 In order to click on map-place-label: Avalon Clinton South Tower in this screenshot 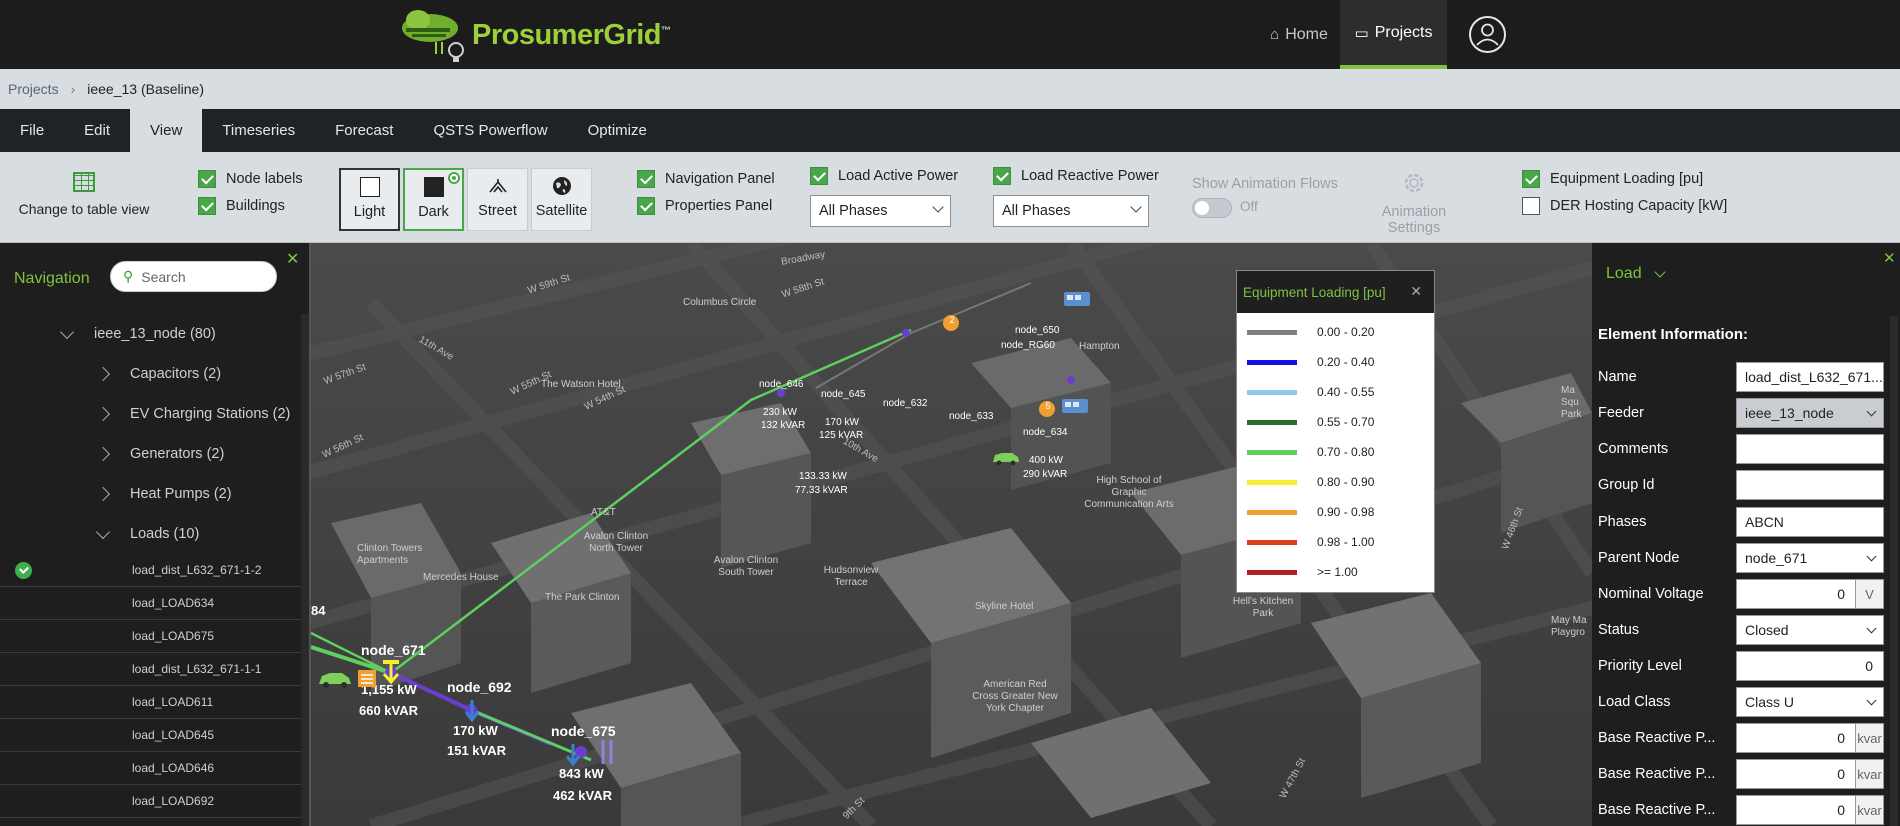, I will do `click(746, 566)`.